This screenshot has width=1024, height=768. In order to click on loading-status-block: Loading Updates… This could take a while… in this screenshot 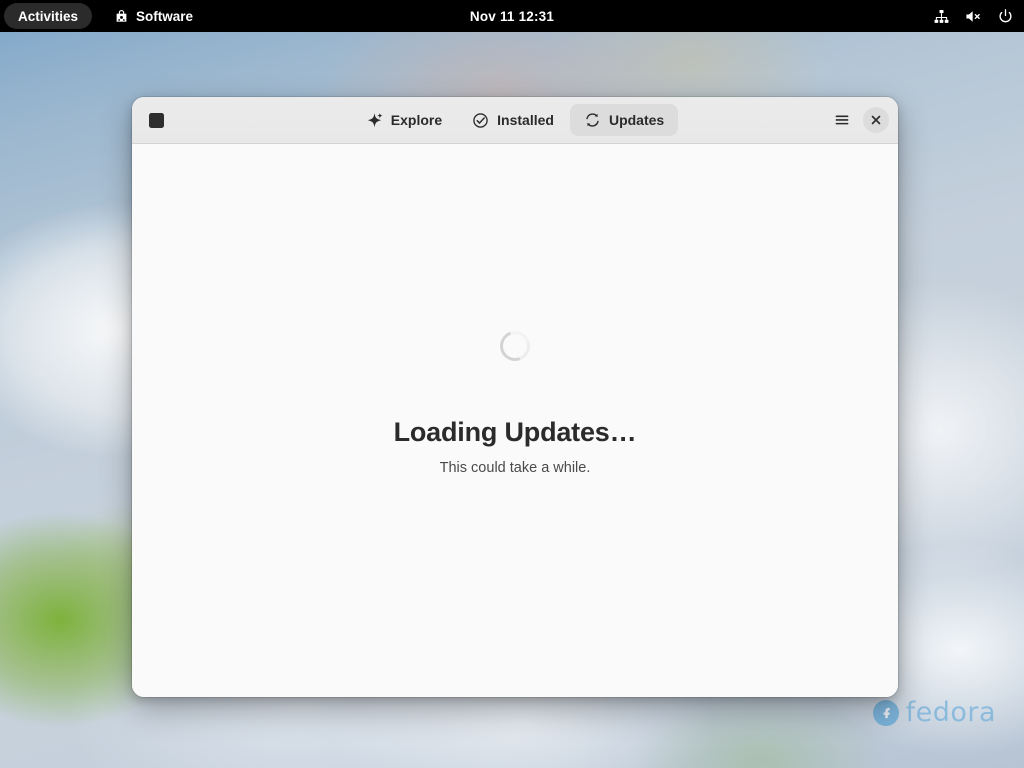, I will do `click(515, 401)`.